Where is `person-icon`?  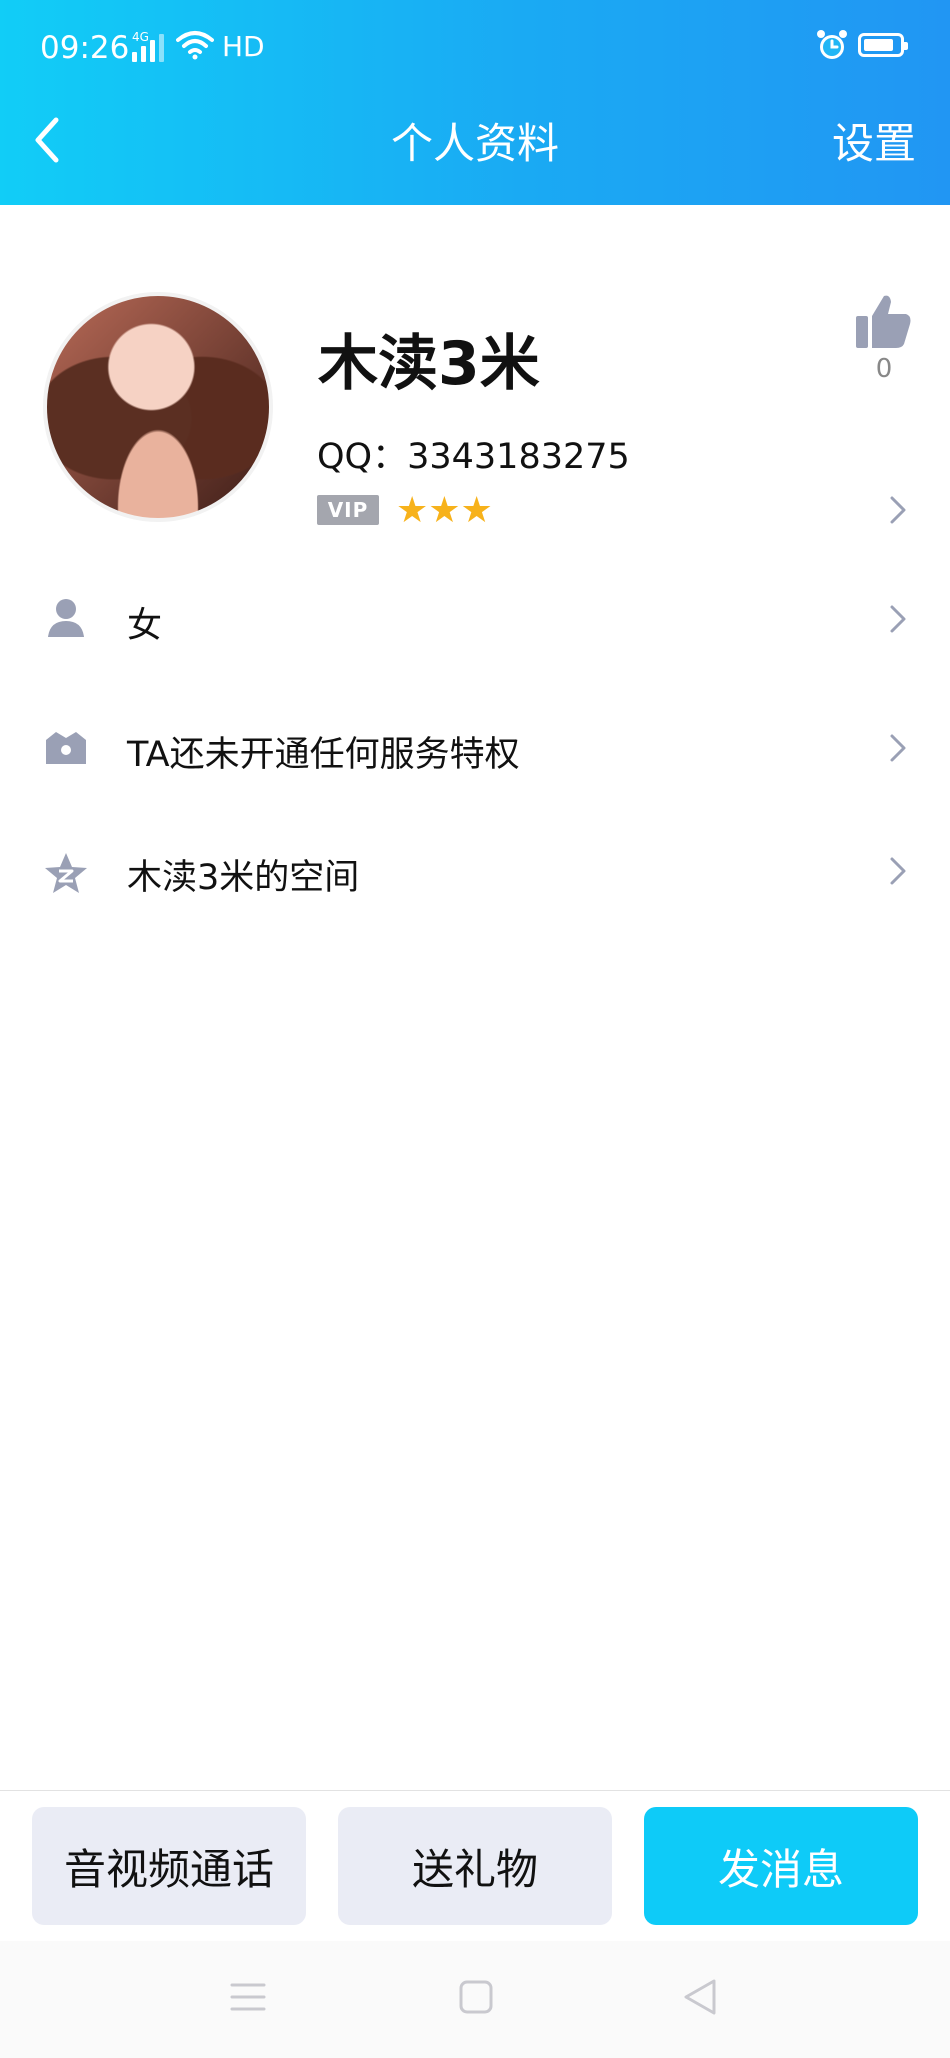 person-icon is located at coordinates (66, 617).